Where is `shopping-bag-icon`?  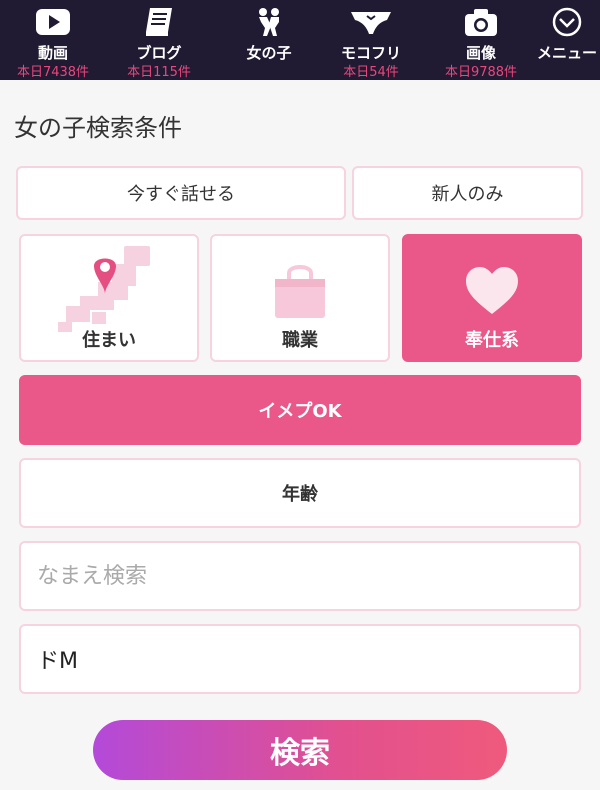 shopping-bag-icon is located at coordinates (300, 291).